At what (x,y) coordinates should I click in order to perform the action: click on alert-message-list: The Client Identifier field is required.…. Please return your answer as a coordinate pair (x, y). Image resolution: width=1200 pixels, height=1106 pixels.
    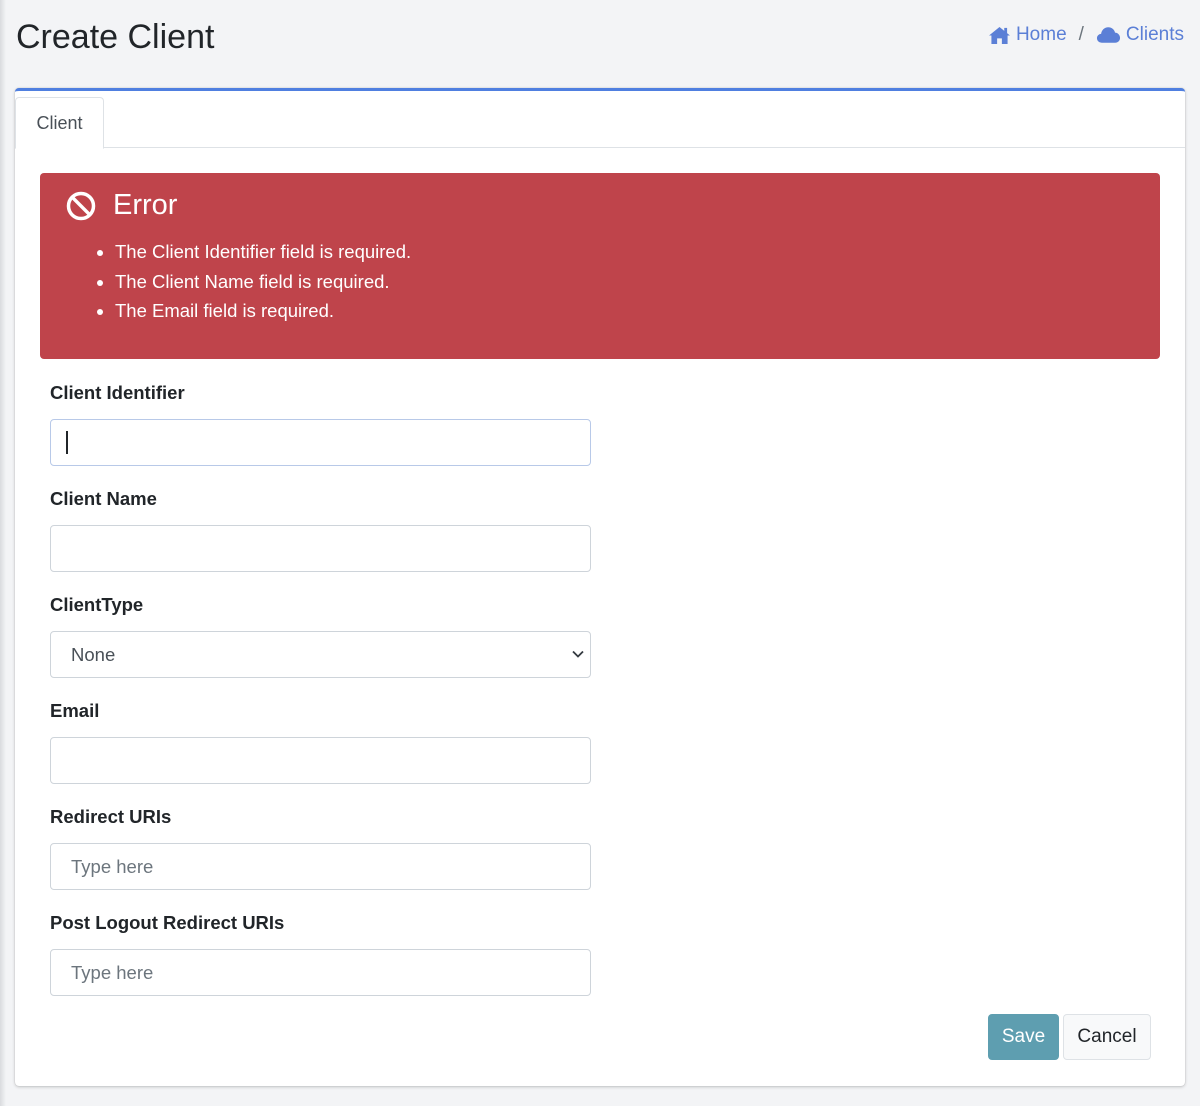
    Looking at the image, I should click on (263, 281).